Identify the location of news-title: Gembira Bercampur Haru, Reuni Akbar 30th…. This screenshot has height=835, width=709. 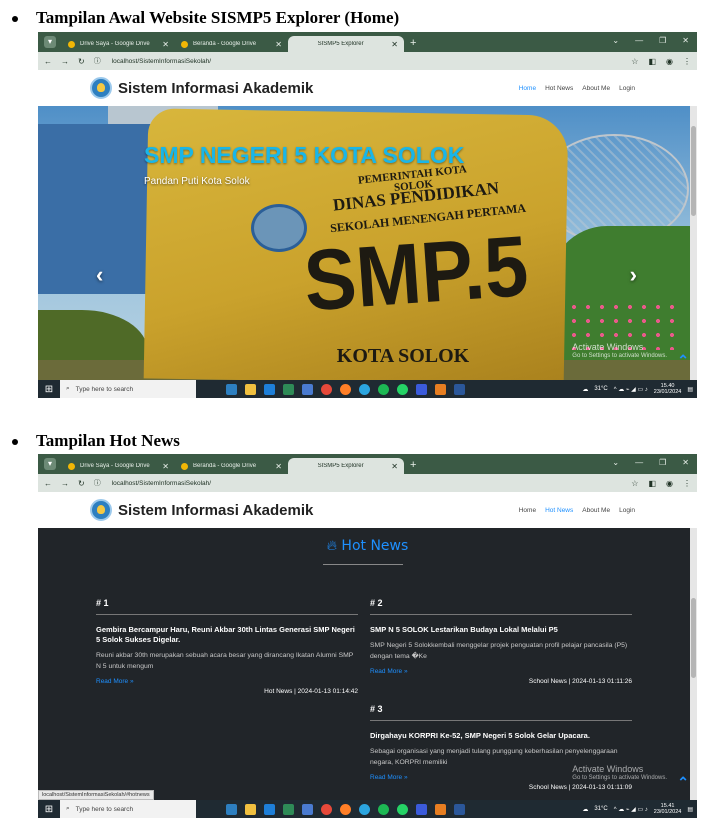
(227, 635).